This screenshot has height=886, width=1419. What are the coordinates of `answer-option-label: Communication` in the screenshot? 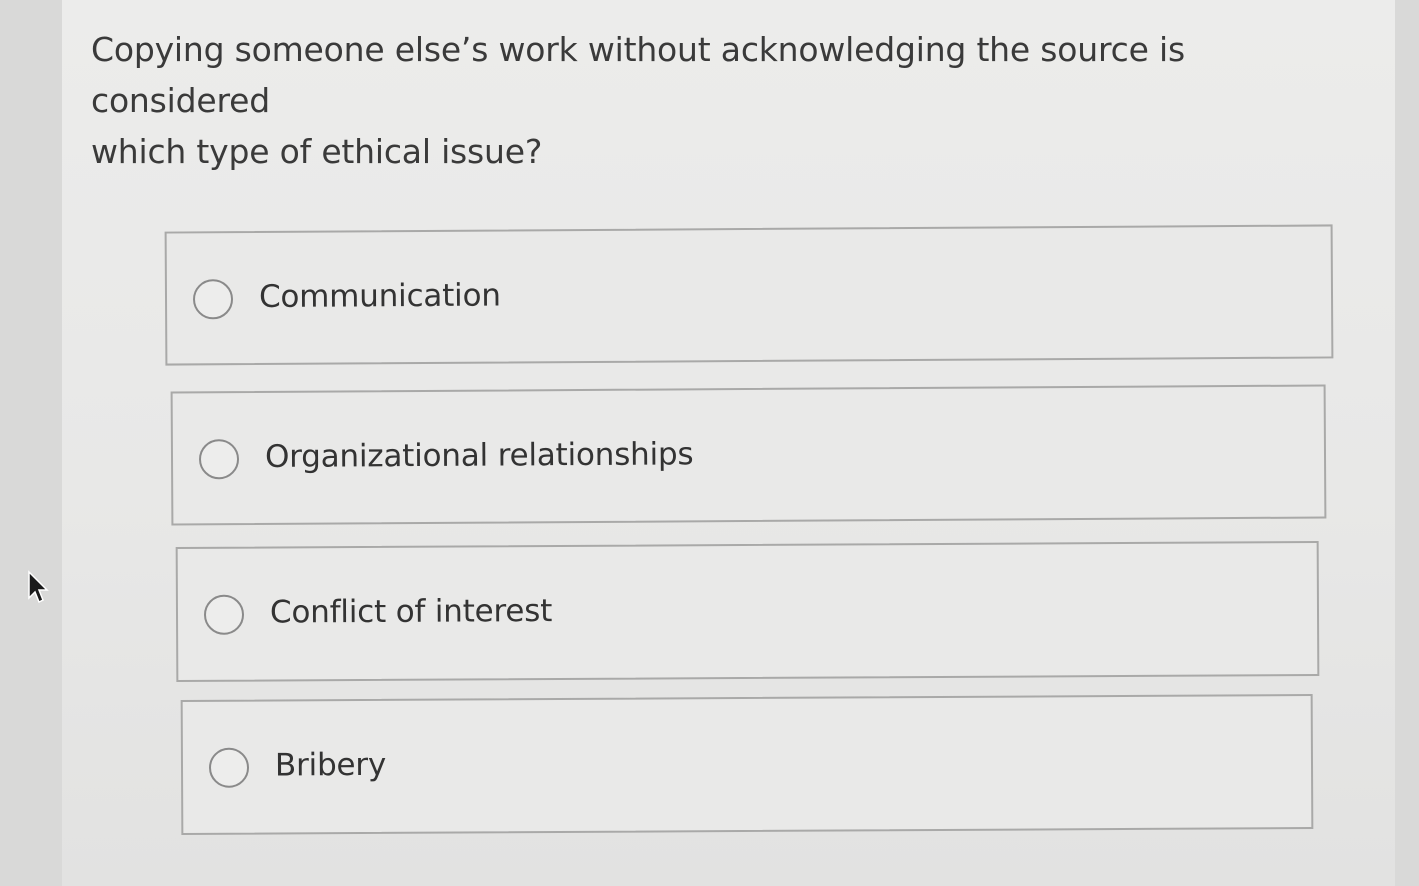 It's located at (379, 296).